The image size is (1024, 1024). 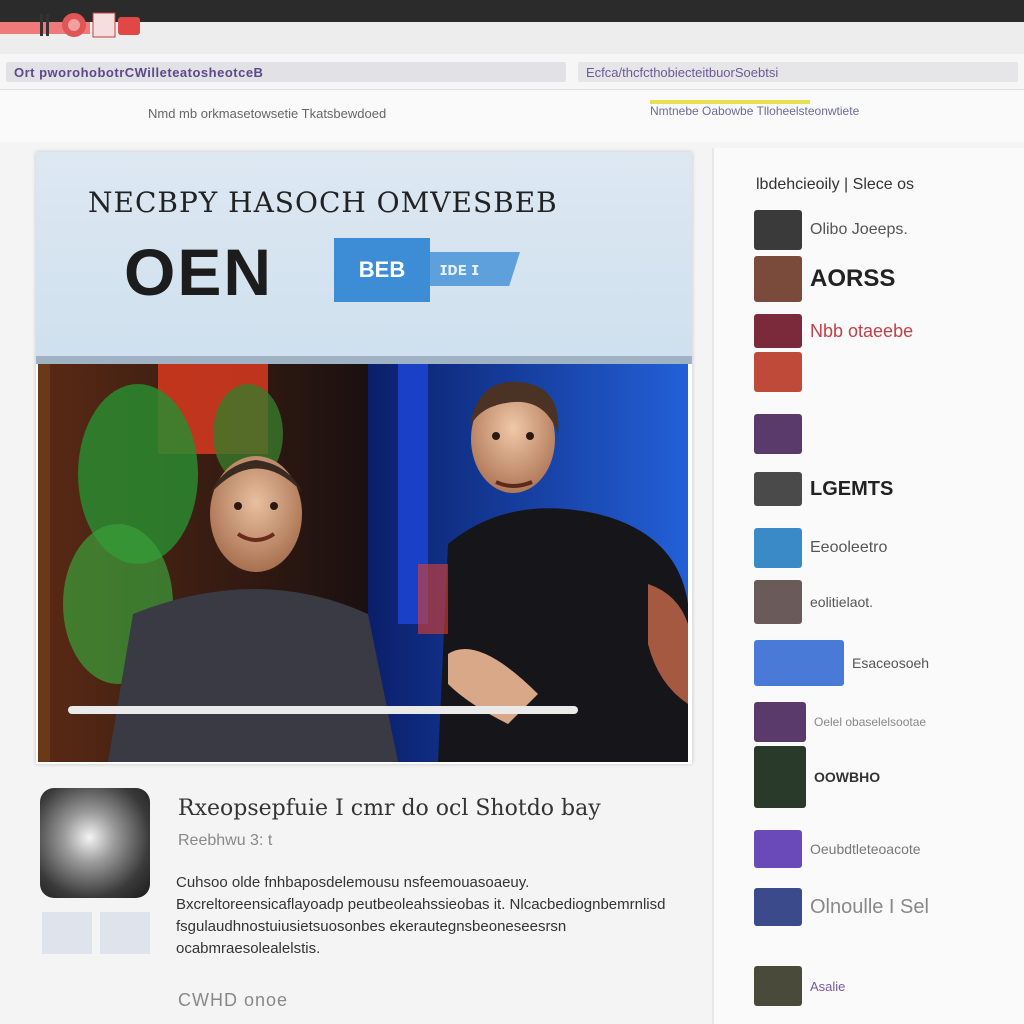 I want to click on app-logo-icon, so click(x=117, y=25).